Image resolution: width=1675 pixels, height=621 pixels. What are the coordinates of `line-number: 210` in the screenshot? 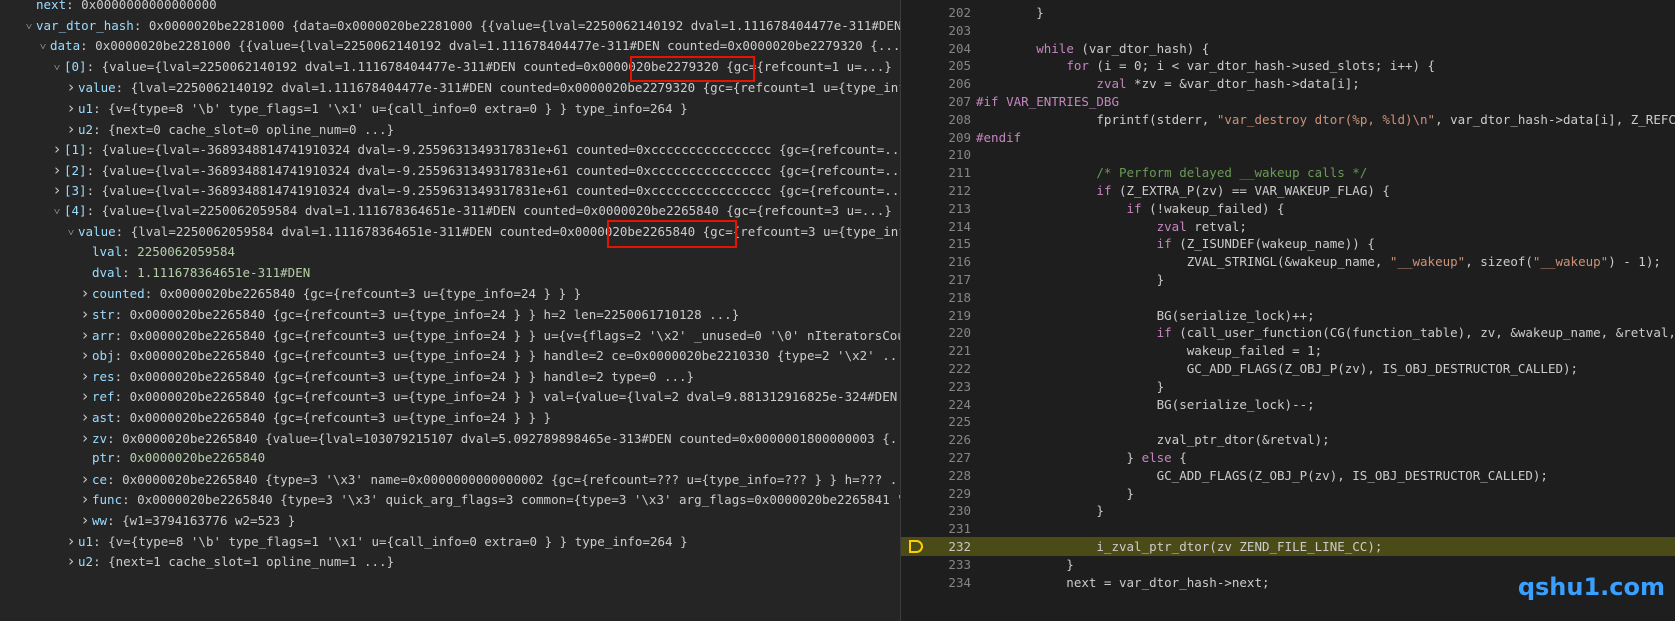 It's located at (936, 154).